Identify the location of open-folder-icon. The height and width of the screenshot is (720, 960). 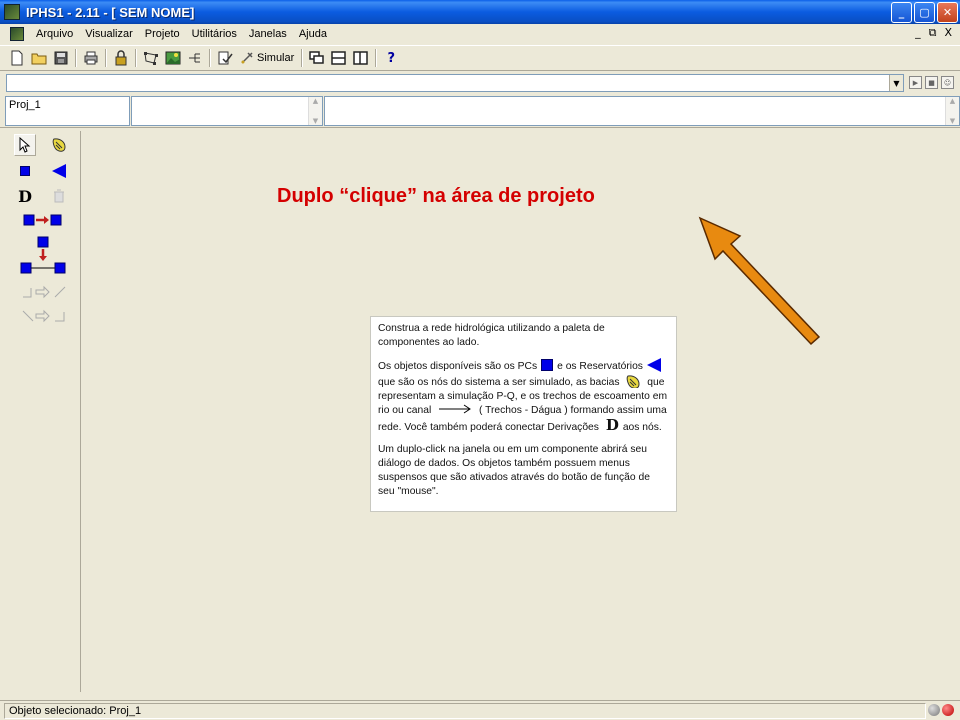
(39, 58).